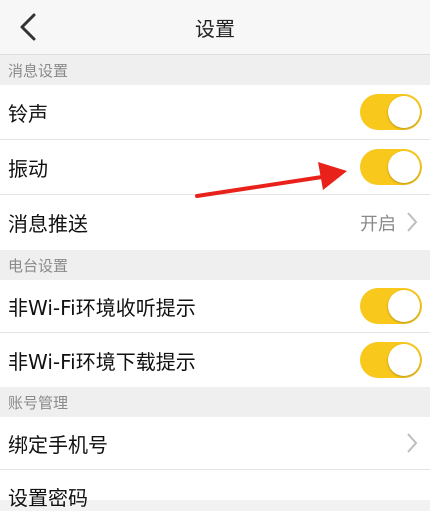 The width and height of the screenshot is (430, 511). Describe the element at coordinates (48, 224) in the screenshot. I see `push-label: 消息推送` at that location.